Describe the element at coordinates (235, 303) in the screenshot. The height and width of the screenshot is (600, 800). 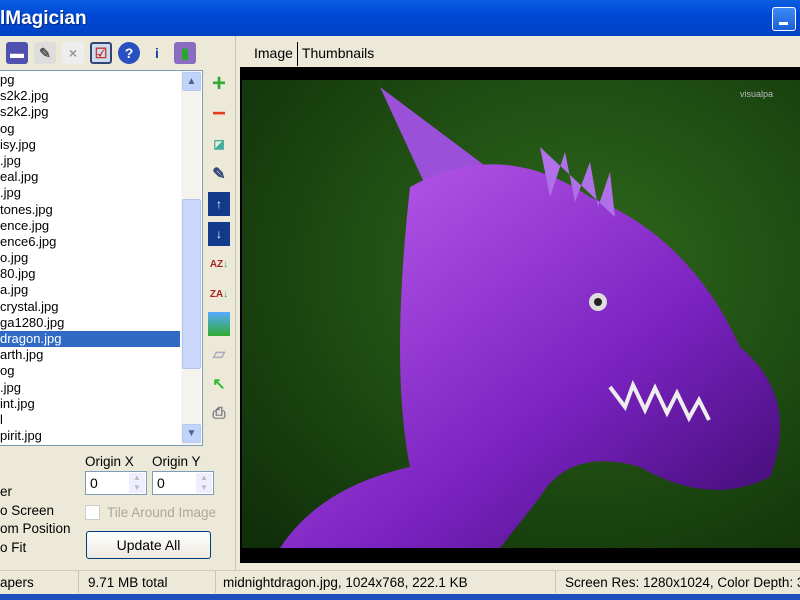
I see `splitter` at that location.